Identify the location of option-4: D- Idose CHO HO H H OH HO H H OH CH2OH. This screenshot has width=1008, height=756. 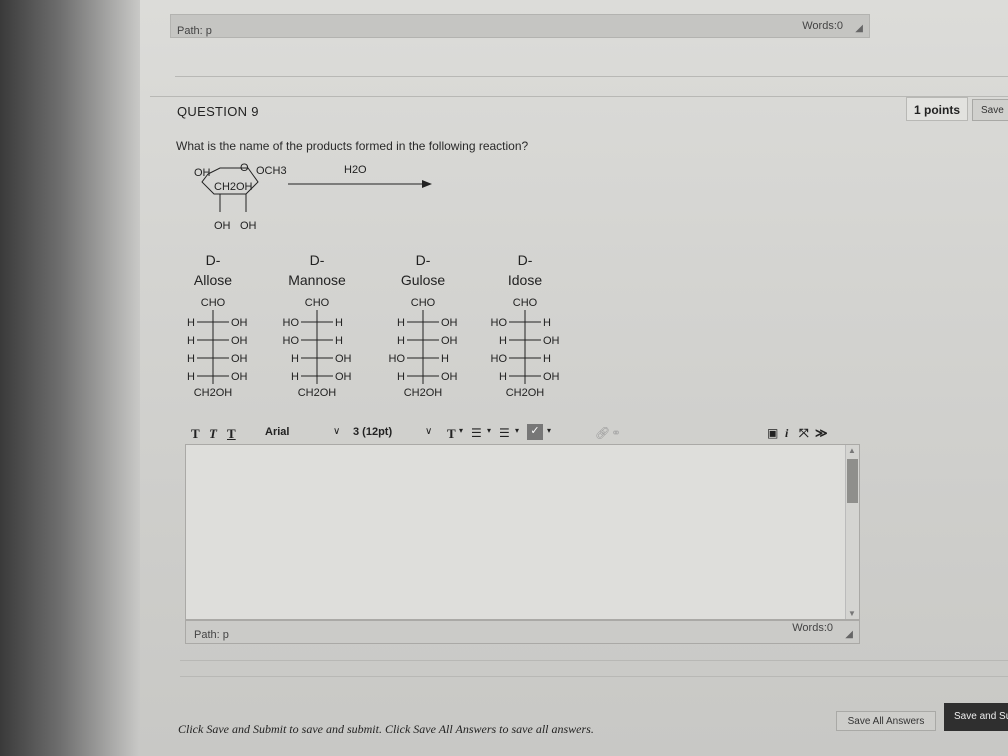
(525, 330).